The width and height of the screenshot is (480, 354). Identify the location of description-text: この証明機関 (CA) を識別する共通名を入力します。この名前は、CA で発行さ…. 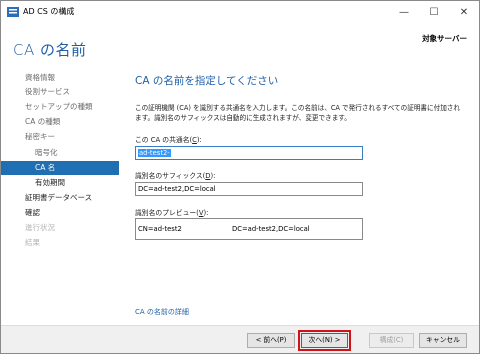
(297, 113).